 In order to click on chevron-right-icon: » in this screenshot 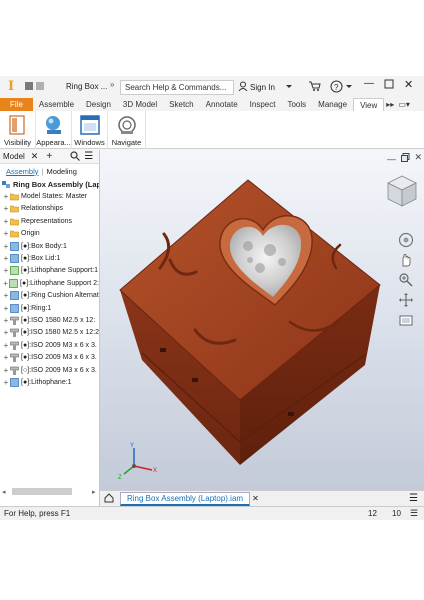, I will do `click(112, 84)`.